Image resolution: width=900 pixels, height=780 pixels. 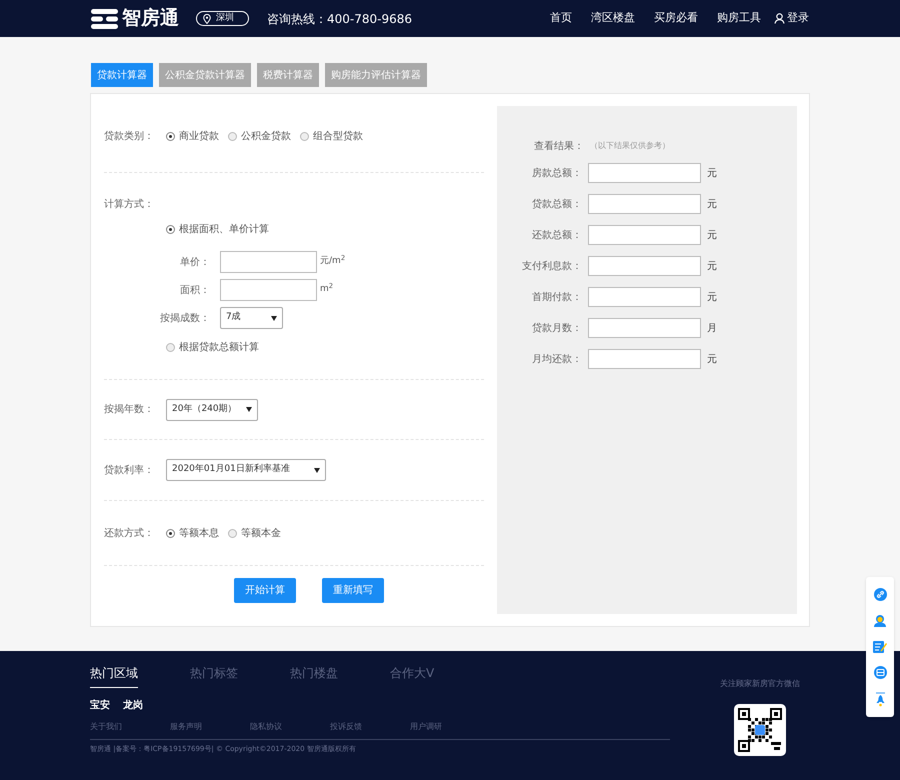 I want to click on field-label: 贷款类别：, so click(x=129, y=137).